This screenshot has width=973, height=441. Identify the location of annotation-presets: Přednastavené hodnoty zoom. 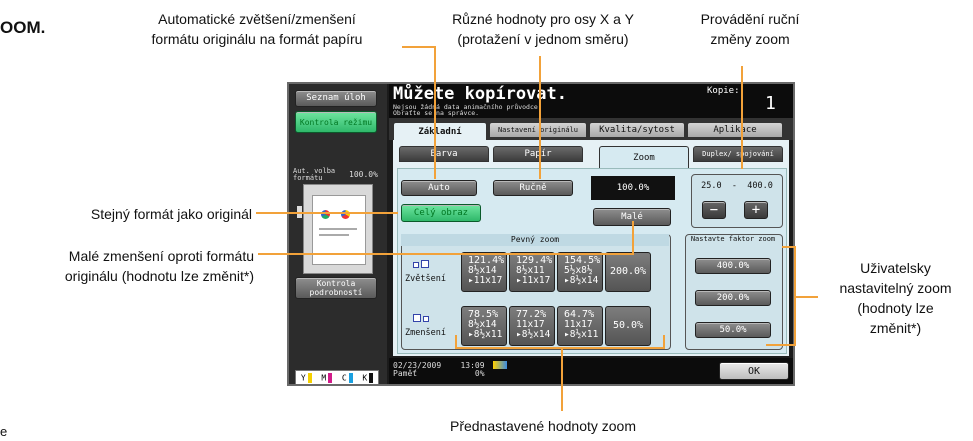
(542, 426).